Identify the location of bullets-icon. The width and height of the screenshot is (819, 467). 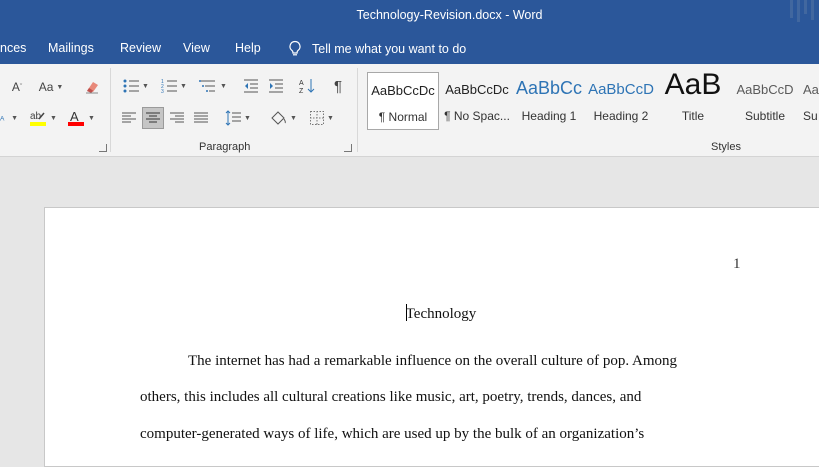
(131, 86).